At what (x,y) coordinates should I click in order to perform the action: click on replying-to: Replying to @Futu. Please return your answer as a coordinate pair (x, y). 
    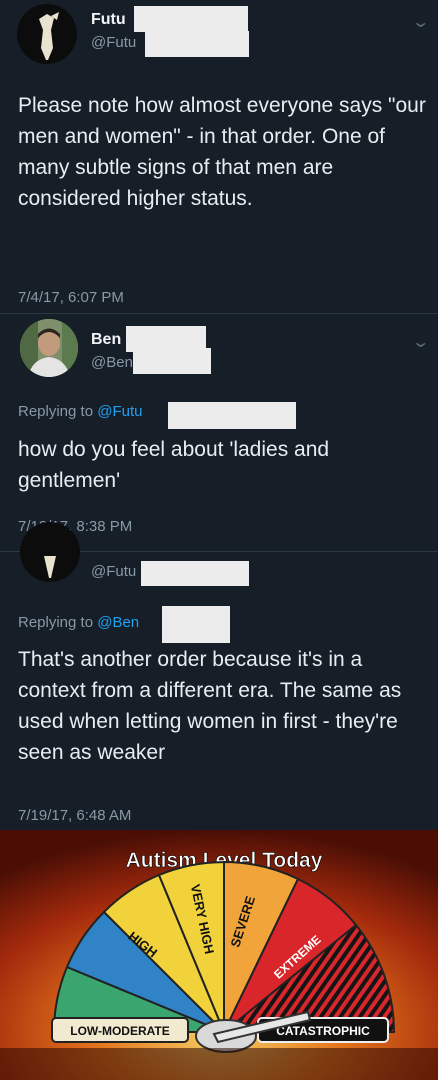
    Looking at the image, I should click on (80, 411).